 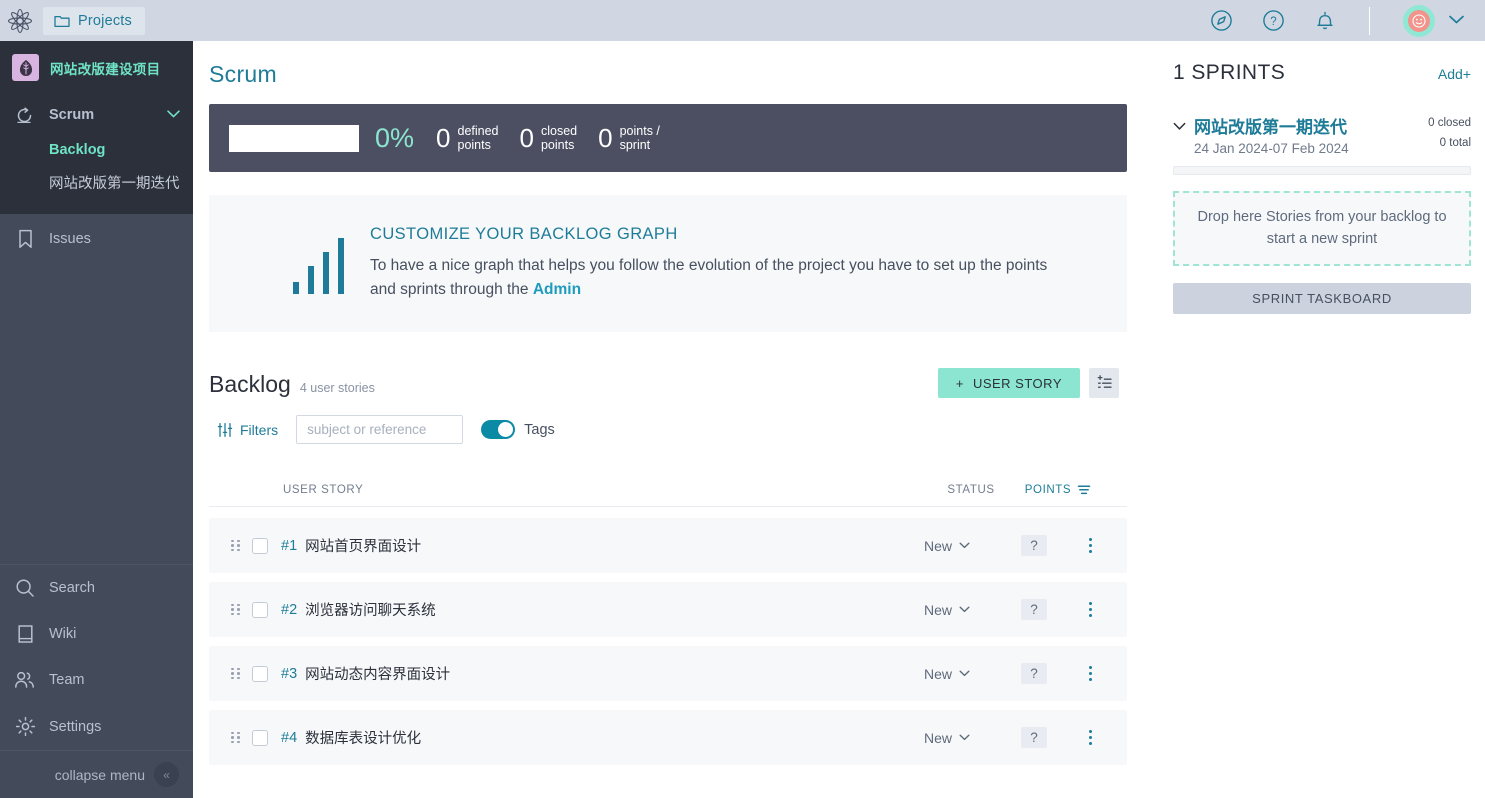 I want to click on sidebar-item-issues: Issues, so click(x=96, y=239).